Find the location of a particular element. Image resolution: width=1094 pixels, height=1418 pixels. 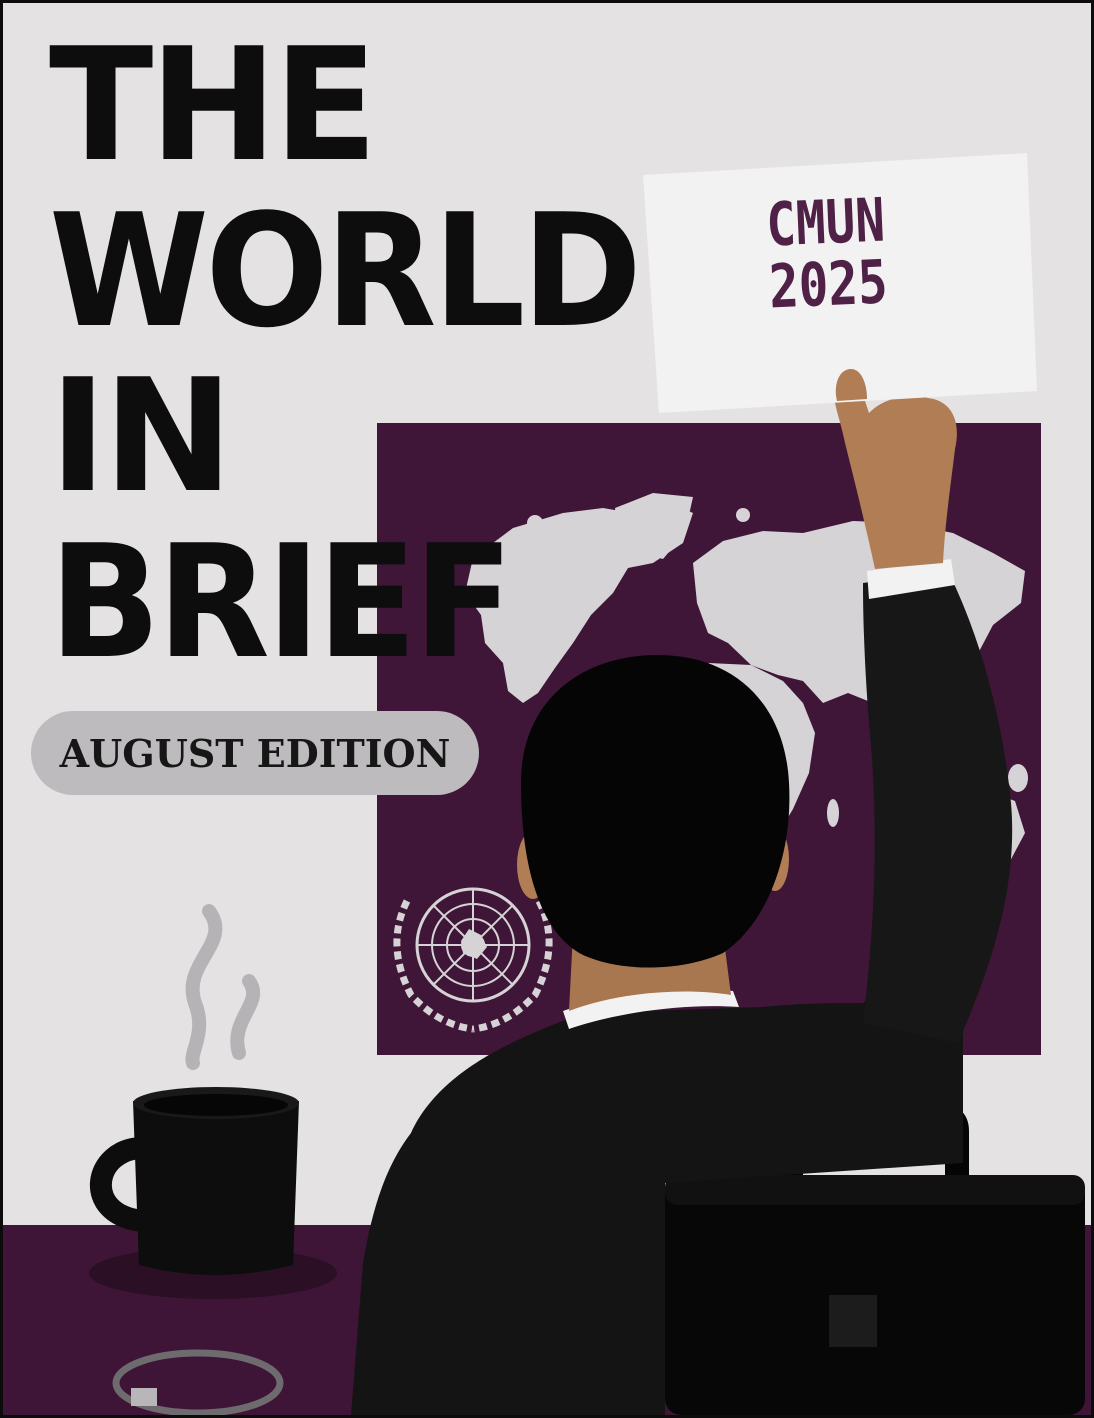

edition-label: AUGUST EDITION is located at coordinates (255, 753).